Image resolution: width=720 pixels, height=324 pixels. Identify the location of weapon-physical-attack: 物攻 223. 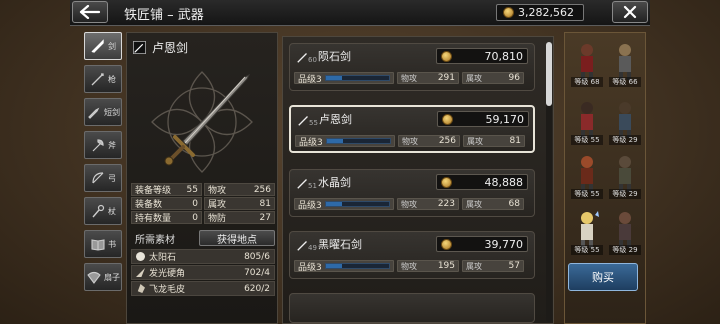
(428, 204).